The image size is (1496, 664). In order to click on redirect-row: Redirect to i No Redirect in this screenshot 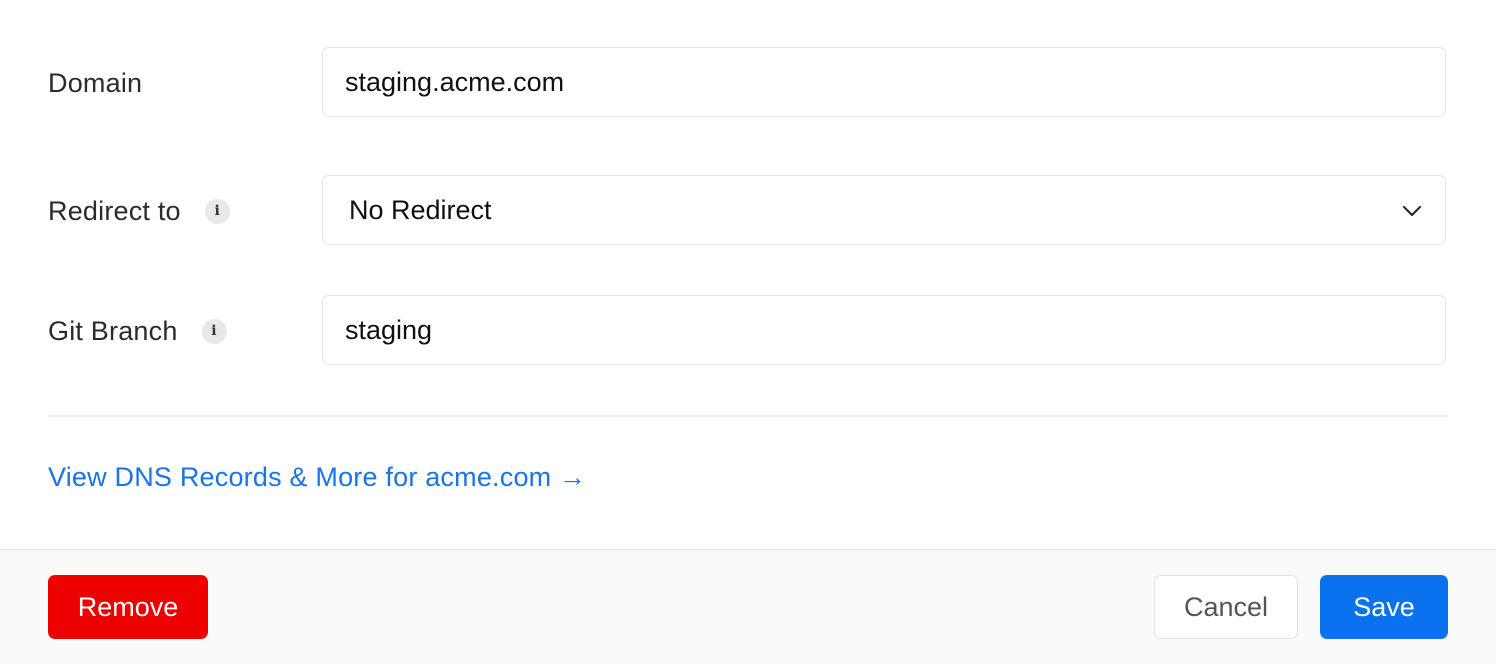, I will do `click(748, 211)`.